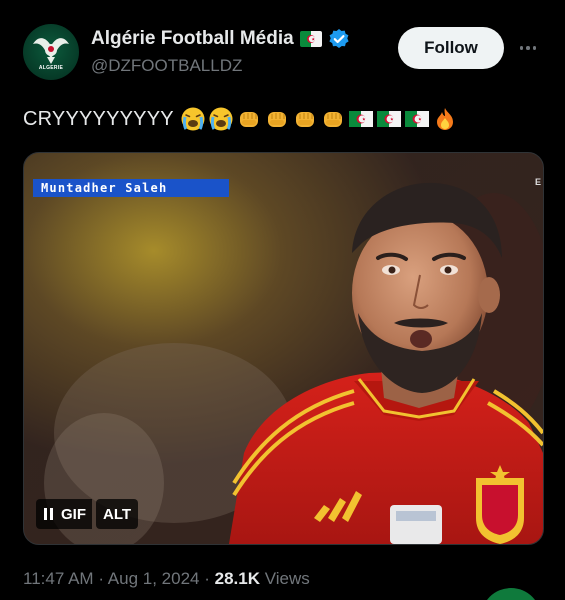  I want to click on tweet-text: CRYYYYYYYYY, so click(240, 119).